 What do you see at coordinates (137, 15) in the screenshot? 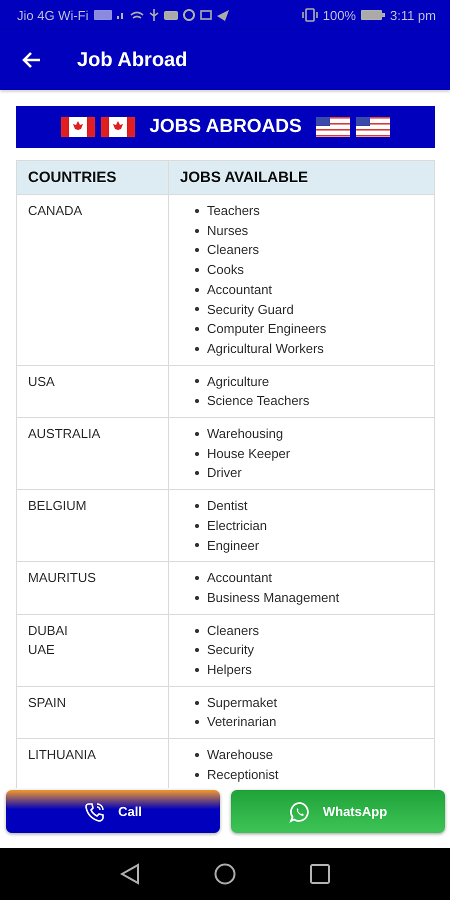
I see `wifi-icon` at bounding box center [137, 15].